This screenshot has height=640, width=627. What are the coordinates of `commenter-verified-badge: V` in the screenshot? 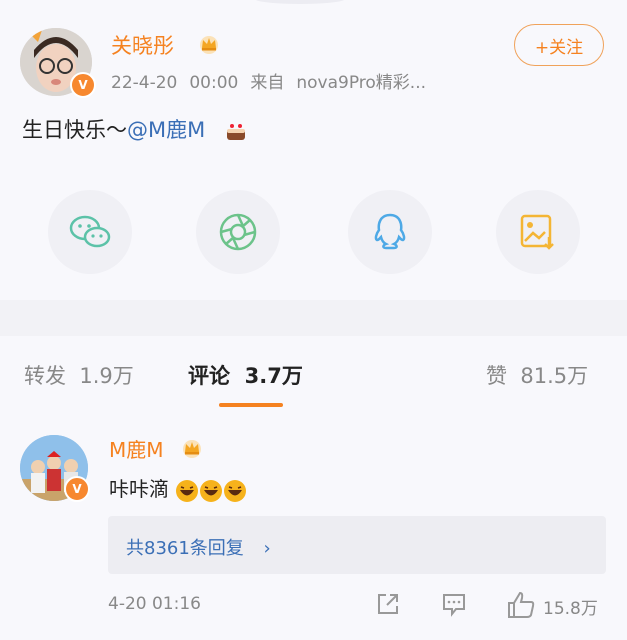 It's located at (77, 489).